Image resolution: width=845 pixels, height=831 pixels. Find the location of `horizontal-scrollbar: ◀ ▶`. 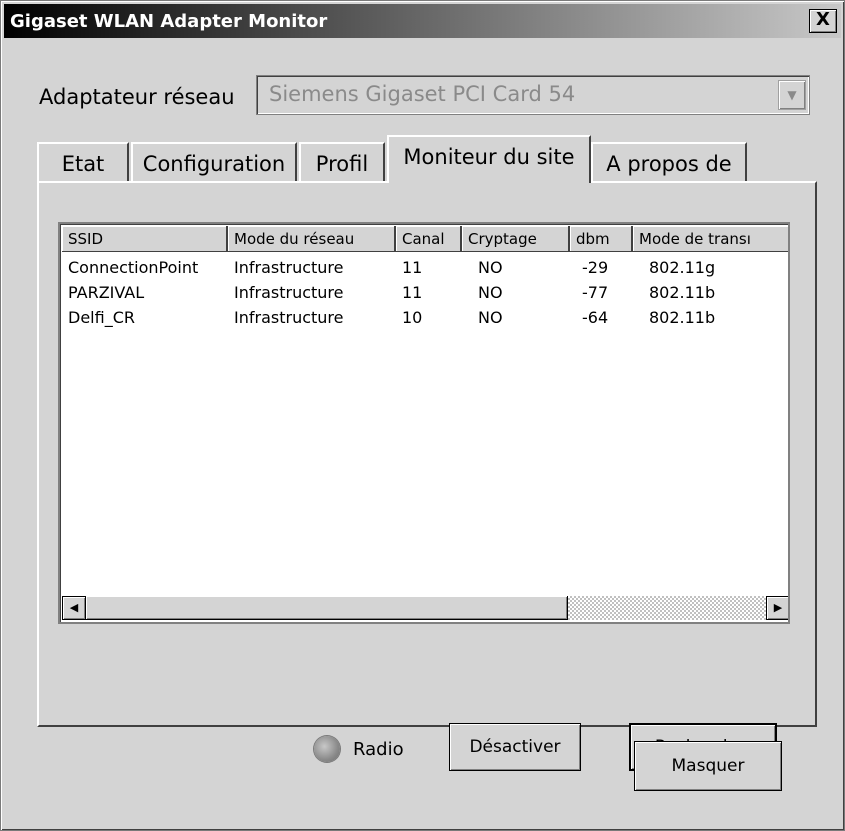

horizontal-scrollbar: ◀ ▶ is located at coordinates (425, 608).